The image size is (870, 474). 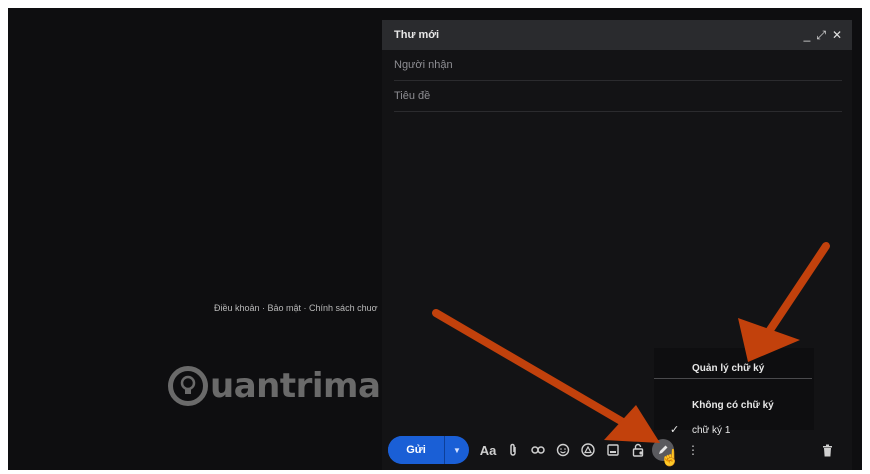 I want to click on send-options-chevron-icon: ▼, so click(x=457, y=450).